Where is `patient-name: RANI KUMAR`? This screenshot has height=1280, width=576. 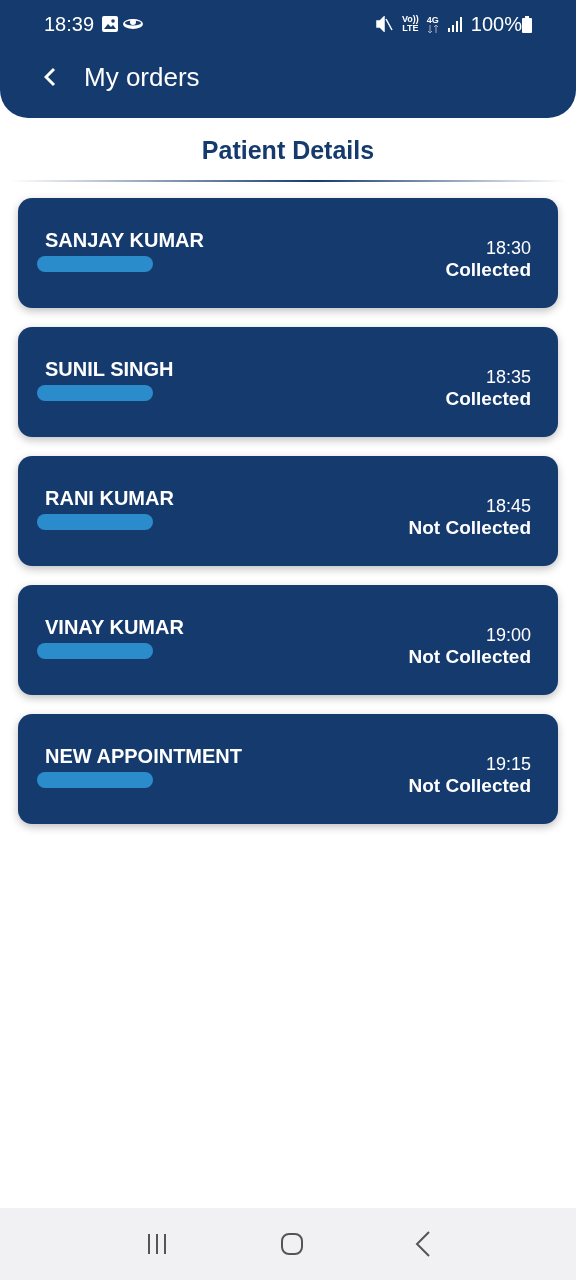
patient-name: RANI KUMAR is located at coordinates (109, 497).